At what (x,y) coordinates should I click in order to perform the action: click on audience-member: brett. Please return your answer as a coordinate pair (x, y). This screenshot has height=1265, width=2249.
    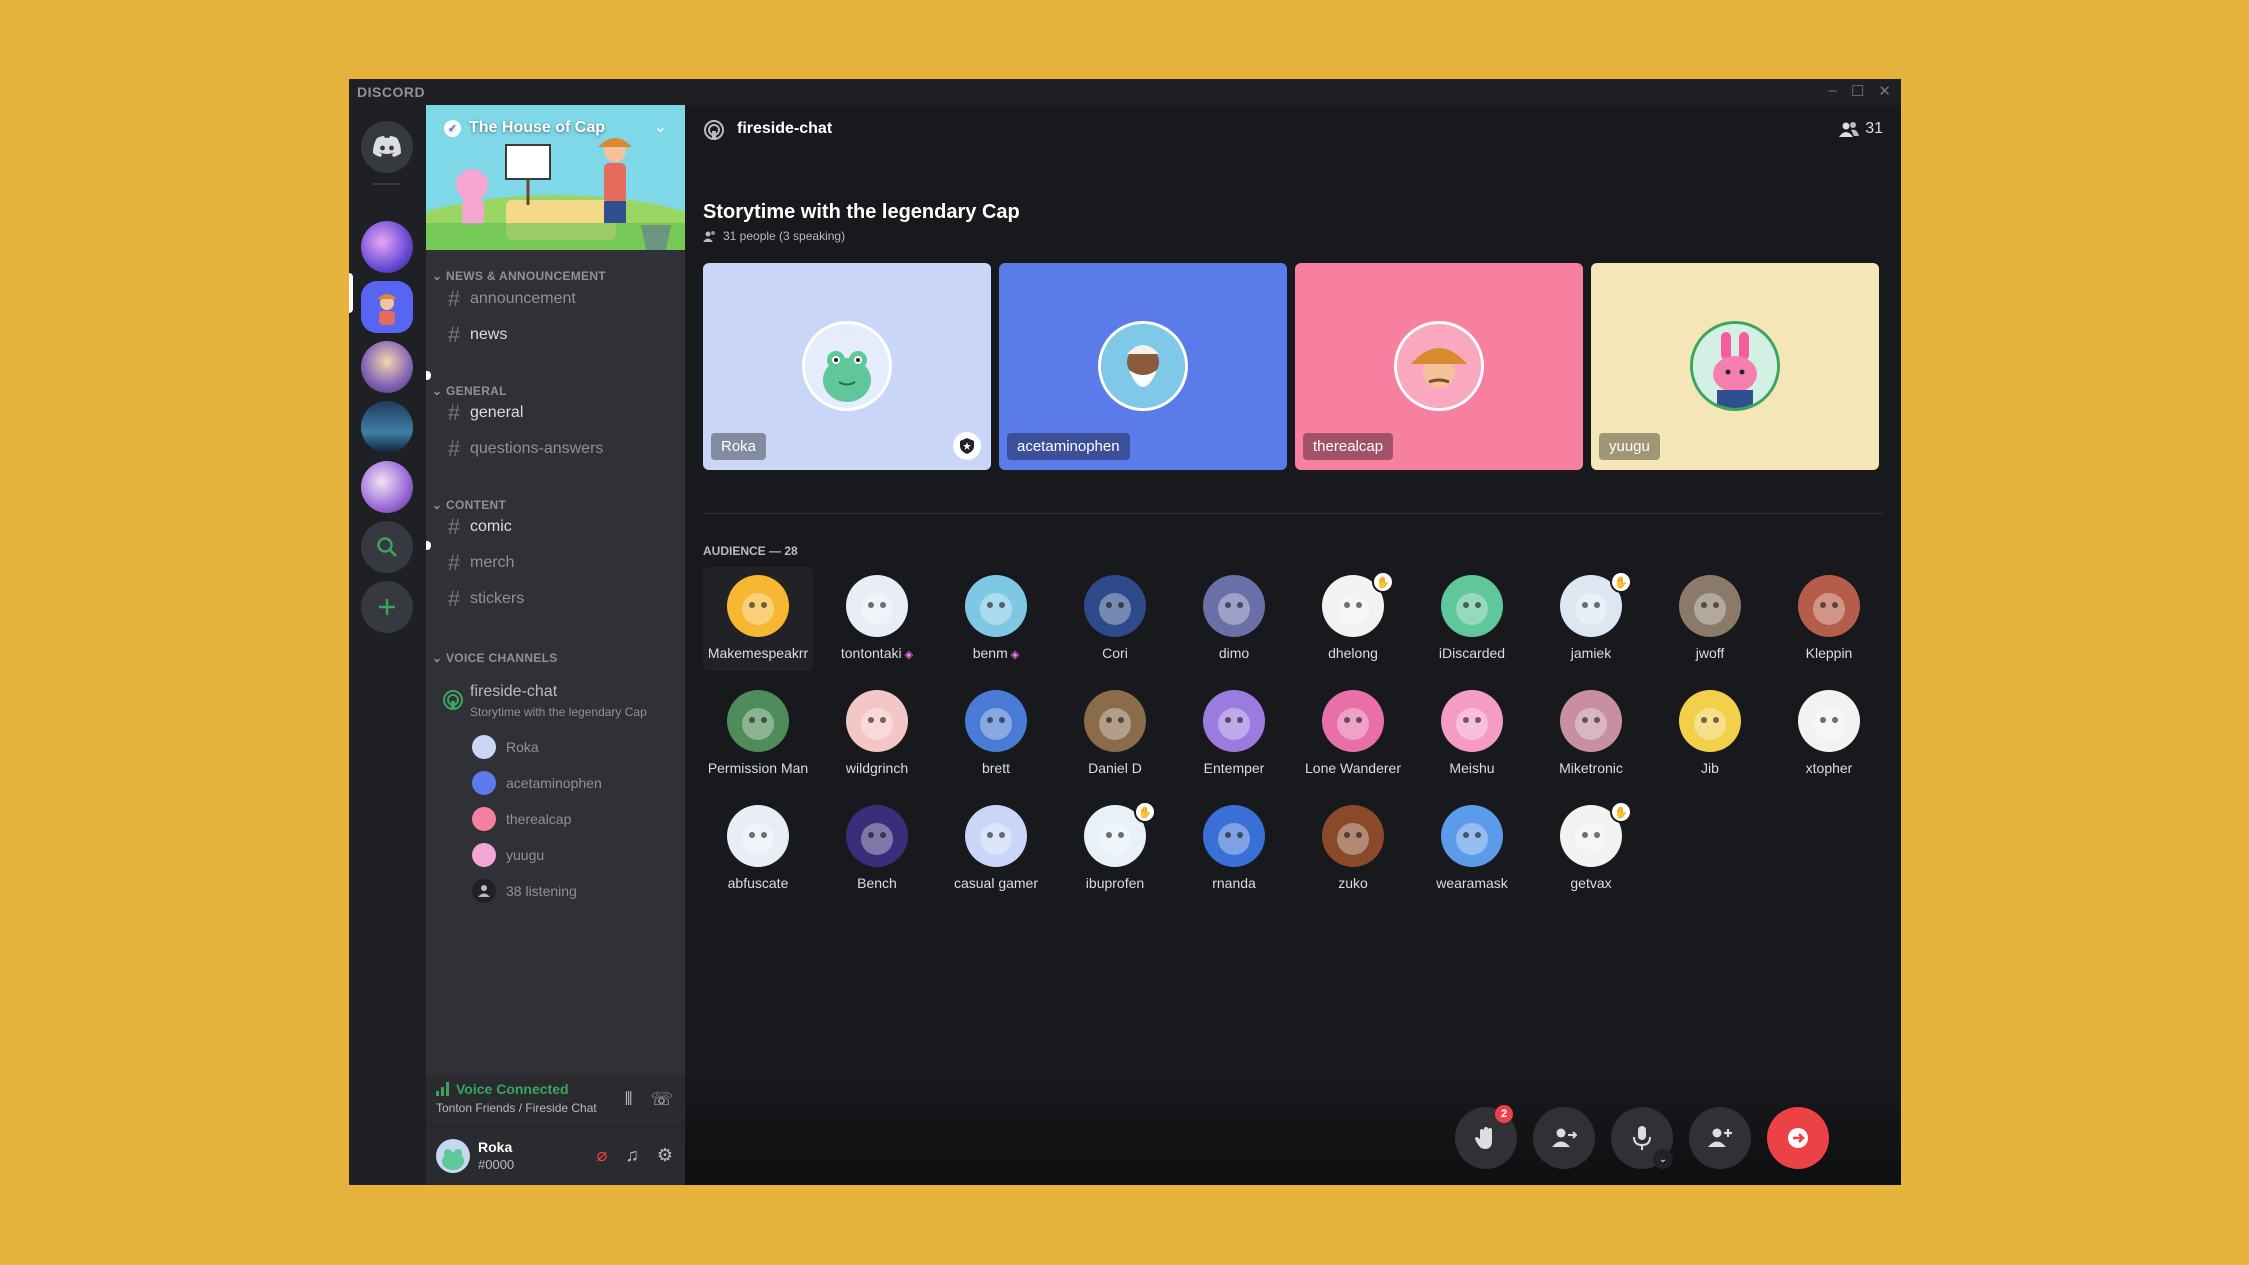
    Looking at the image, I should click on (996, 734).